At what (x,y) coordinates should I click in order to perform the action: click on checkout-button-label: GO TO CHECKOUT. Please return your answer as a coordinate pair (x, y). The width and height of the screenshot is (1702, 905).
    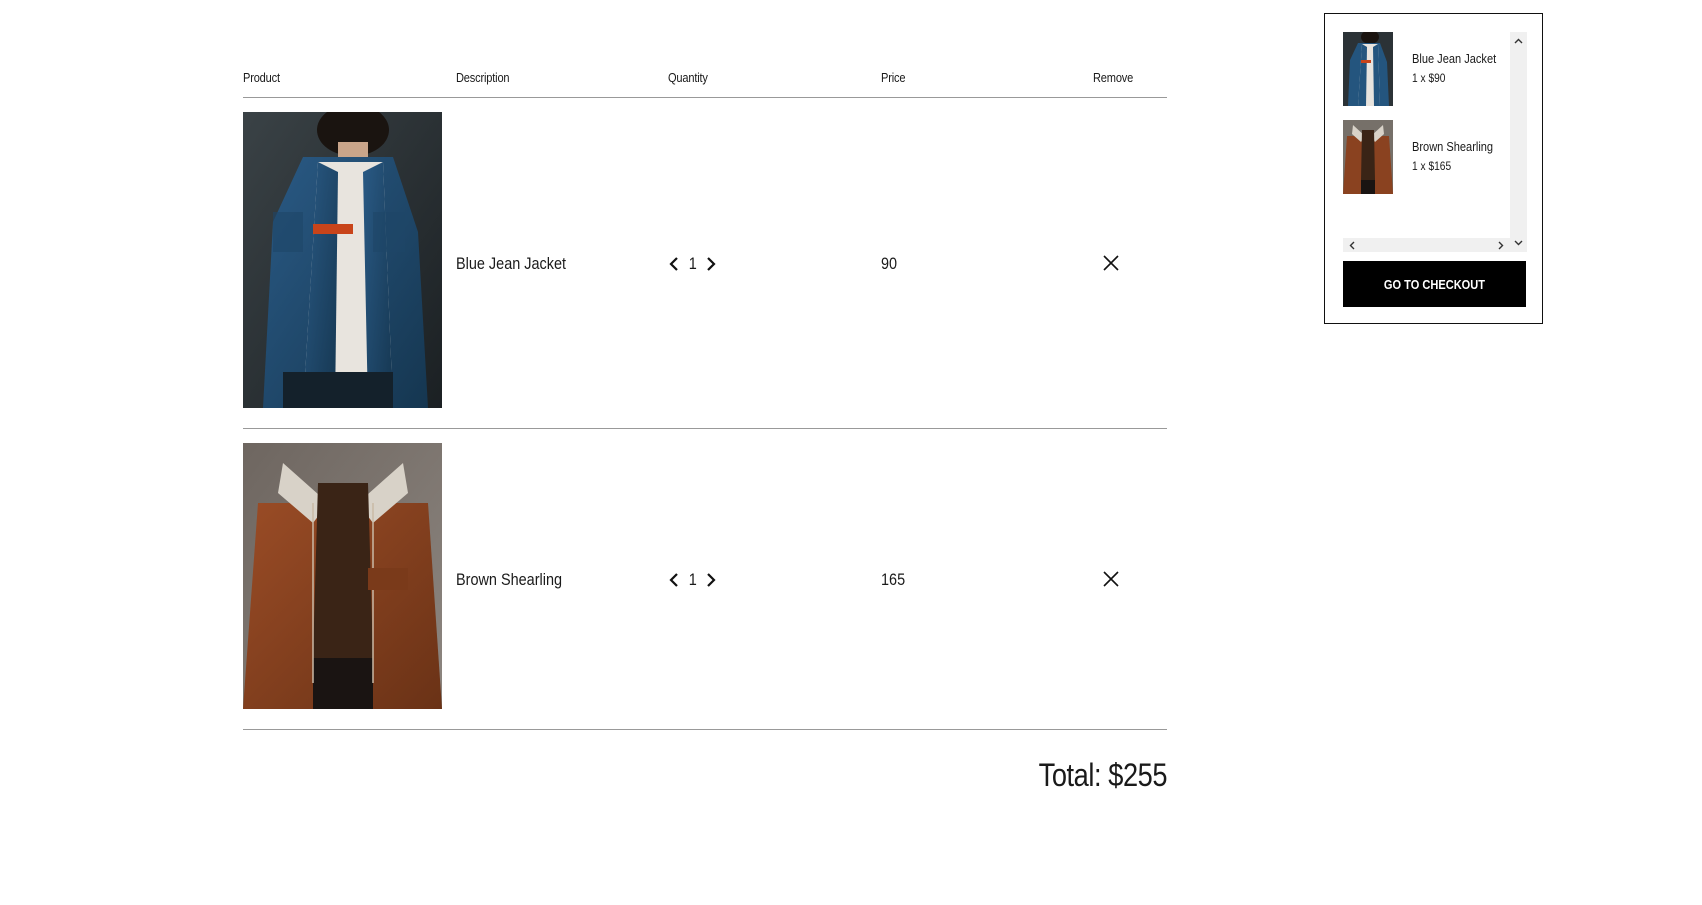
    Looking at the image, I should click on (1434, 284).